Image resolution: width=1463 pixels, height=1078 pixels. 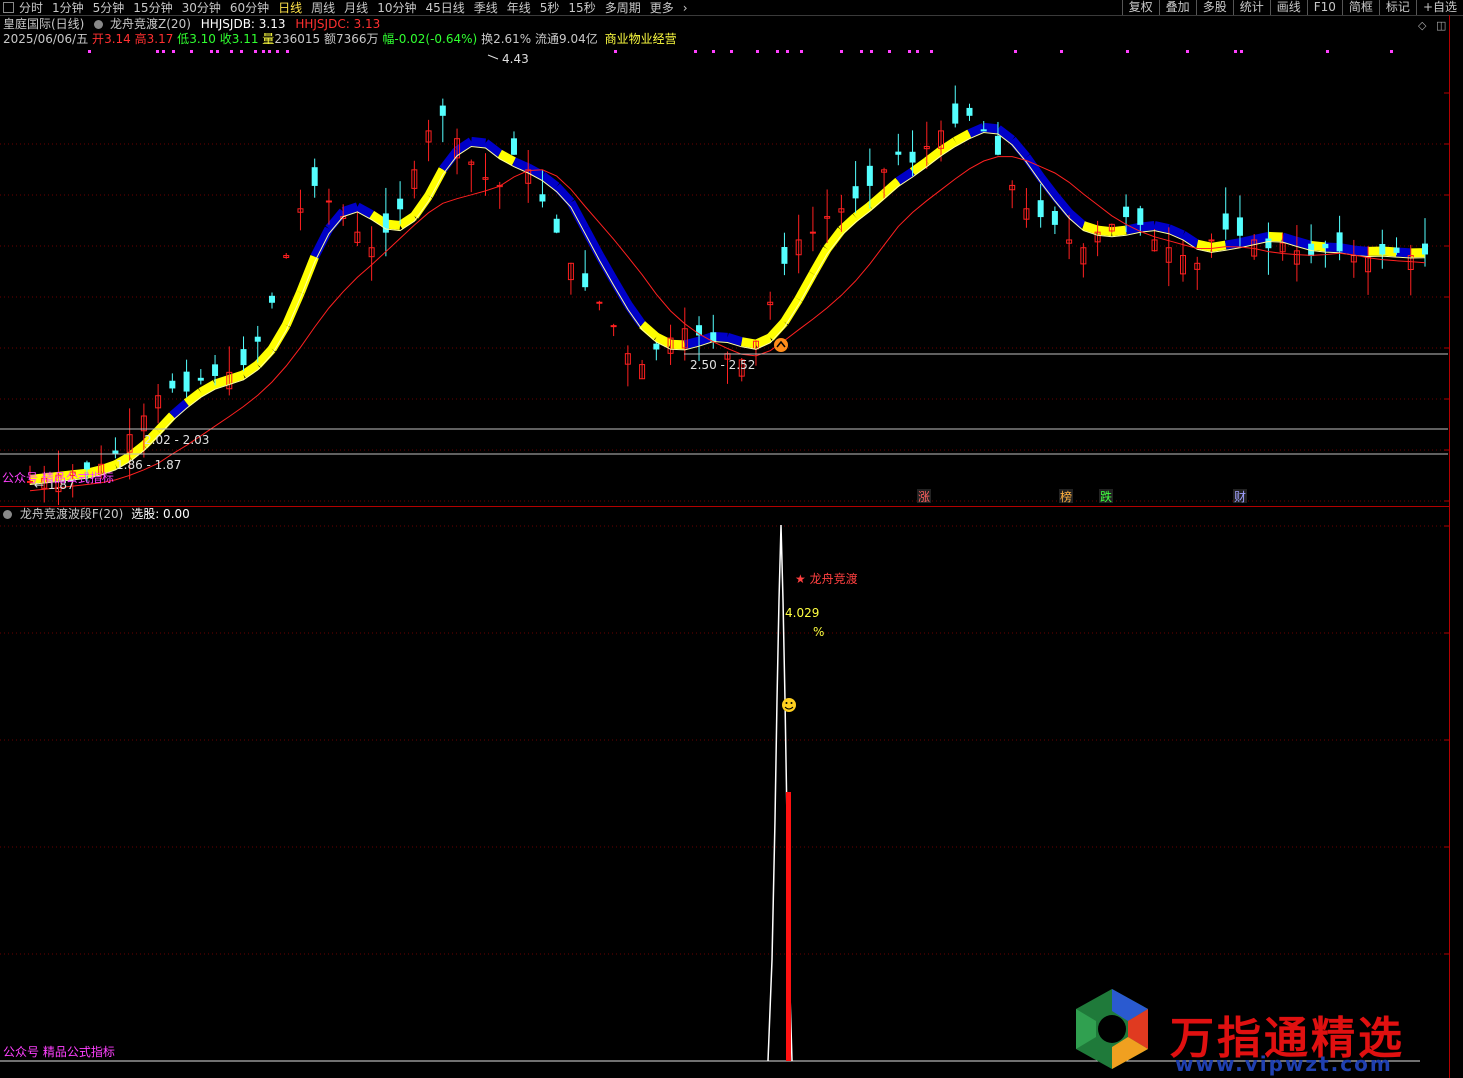 What do you see at coordinates (98, 39) in the screenshot?
I see `open-label: 开` at bounding box center [98, 39].